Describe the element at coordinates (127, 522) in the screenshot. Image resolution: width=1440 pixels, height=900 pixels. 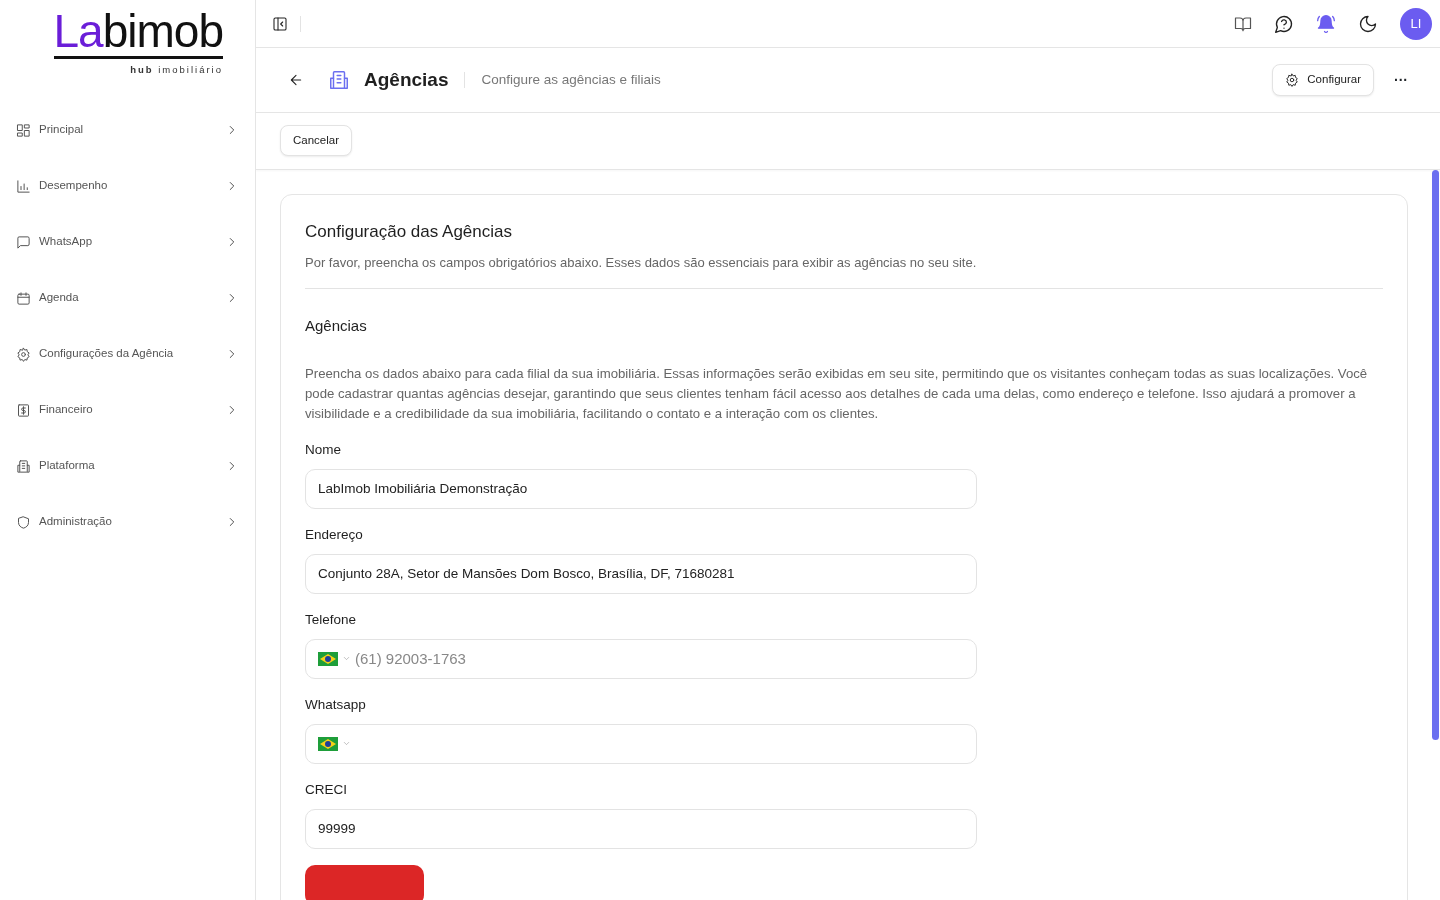
I see `sidebar-item: Administração` at that location.